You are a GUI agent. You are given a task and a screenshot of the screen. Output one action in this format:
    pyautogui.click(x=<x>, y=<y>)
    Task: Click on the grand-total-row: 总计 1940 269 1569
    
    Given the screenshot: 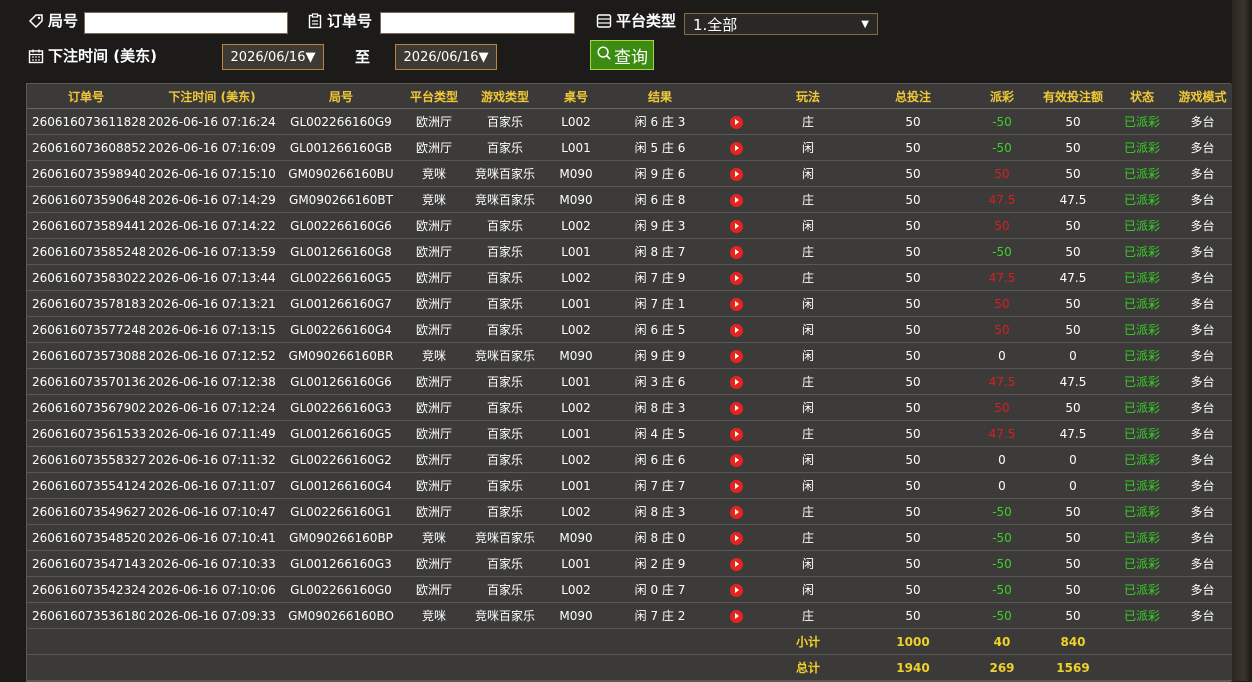 What is the action you would take?
    pyautogui.click(x=629, y=667)
    